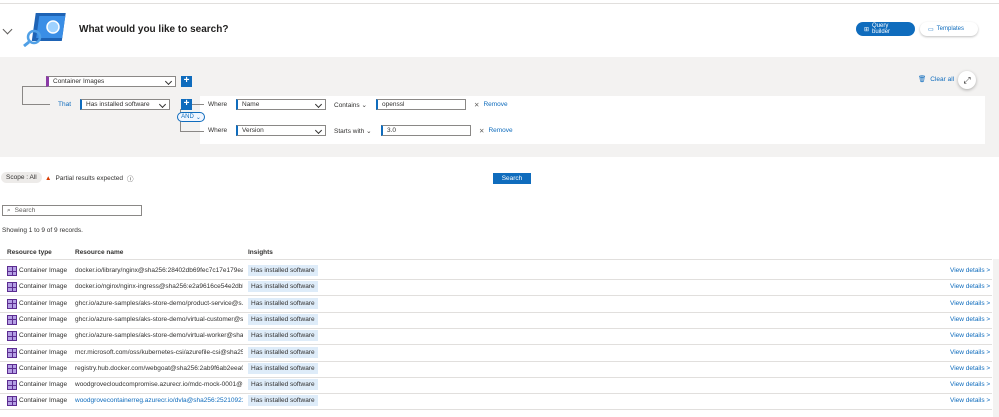  I want to click on relation-dropdown: Has installed software, so click(125, 104).